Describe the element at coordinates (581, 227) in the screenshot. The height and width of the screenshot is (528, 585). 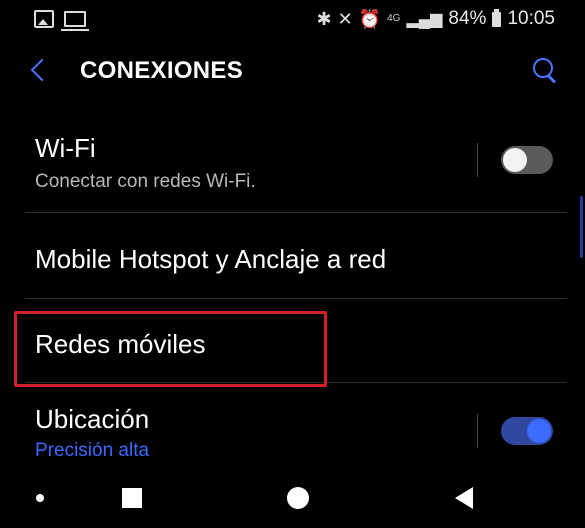
I see `scroll-indicator` at that location.